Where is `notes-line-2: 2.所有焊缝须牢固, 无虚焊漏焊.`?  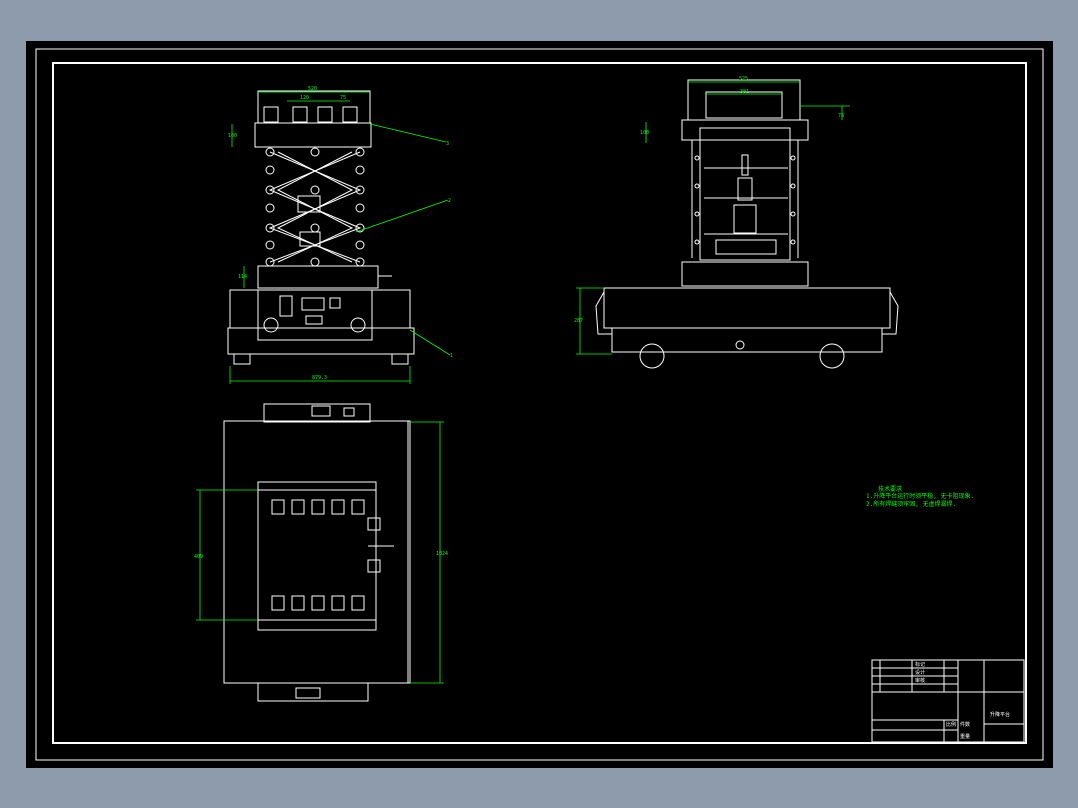 notes-line-2: 2.所有焊缝须牢固, 无虚焊漏焊. is located at coordinates (911, 504).